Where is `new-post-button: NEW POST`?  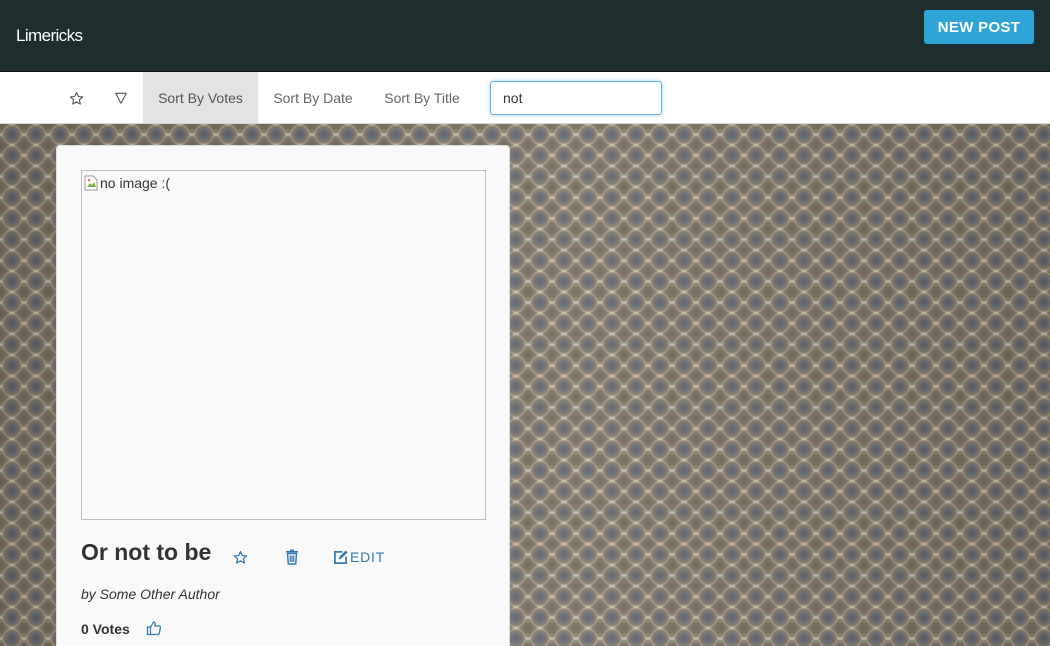
new-post-button: NEW POST is located at coordinates (979, 27).